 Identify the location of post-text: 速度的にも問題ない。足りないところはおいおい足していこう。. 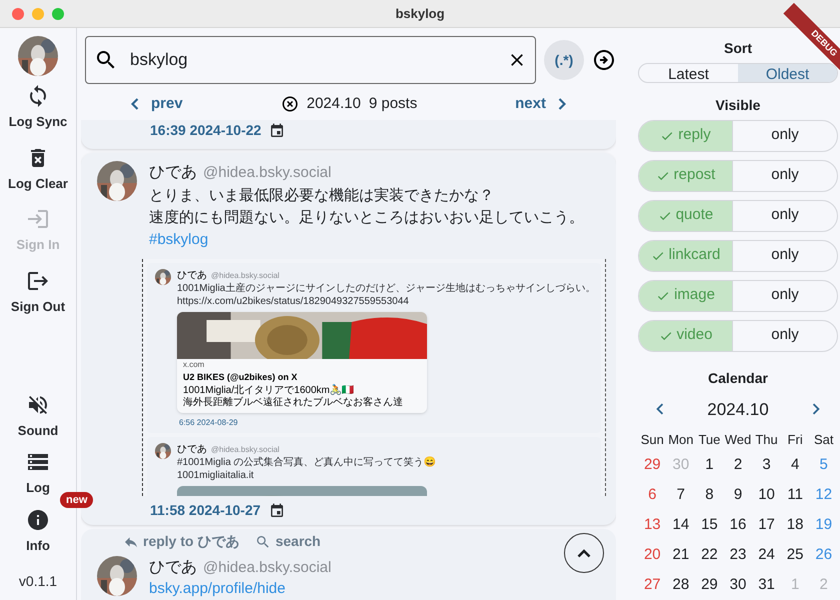
(367, 218).